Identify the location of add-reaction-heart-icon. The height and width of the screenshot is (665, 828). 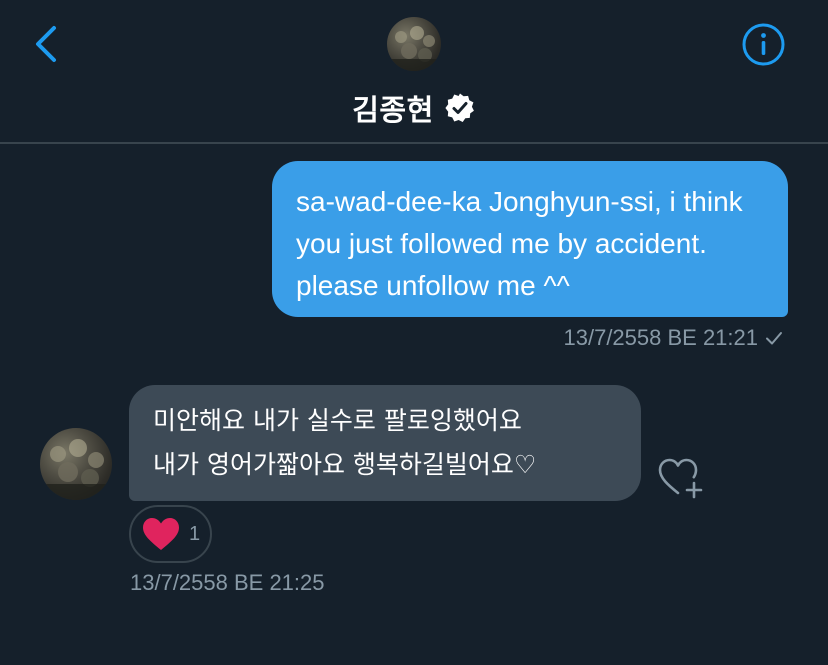
(680, 478).